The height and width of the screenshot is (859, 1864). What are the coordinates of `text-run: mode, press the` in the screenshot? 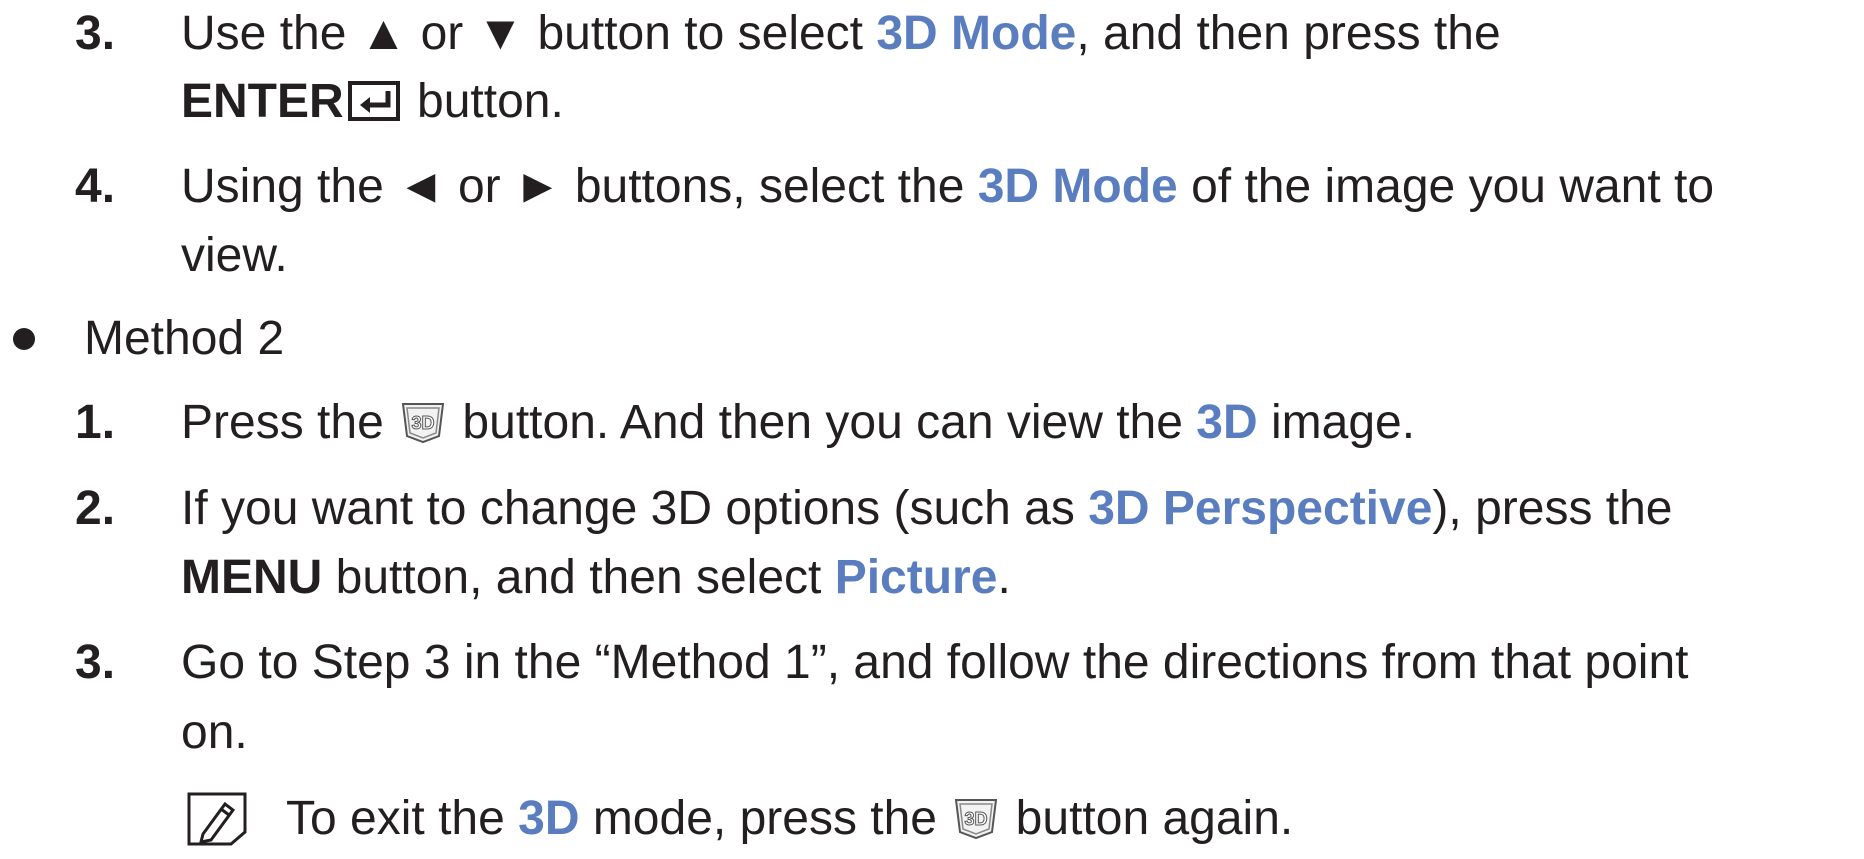 It's located at (765, 818).